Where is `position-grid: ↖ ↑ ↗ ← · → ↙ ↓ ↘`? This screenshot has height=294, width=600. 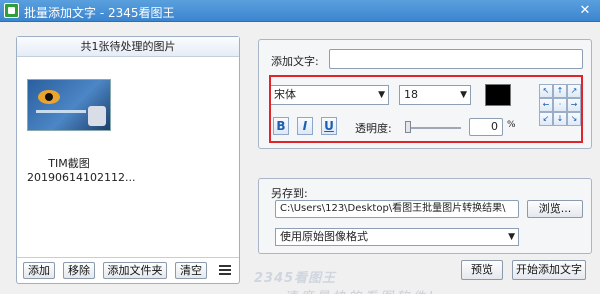
position-grid: ↖ ↑ ↗ ← · → ↙ ↓ ↘ is located at coordinates (560, 105).